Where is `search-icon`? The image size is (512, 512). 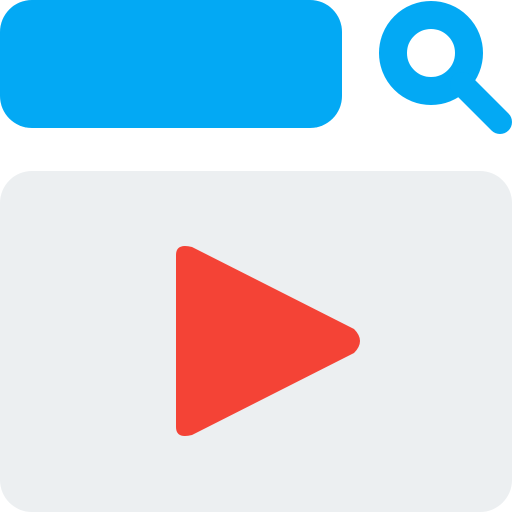
search-icon is located at coordinates (445, 67).